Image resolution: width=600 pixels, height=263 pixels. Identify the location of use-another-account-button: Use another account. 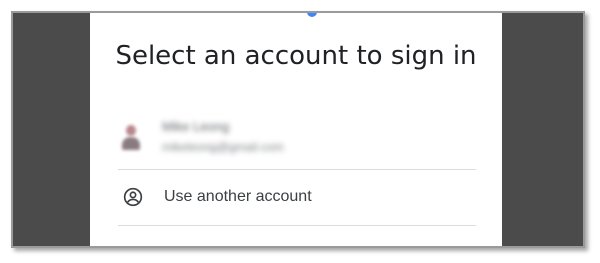
(296, 197).